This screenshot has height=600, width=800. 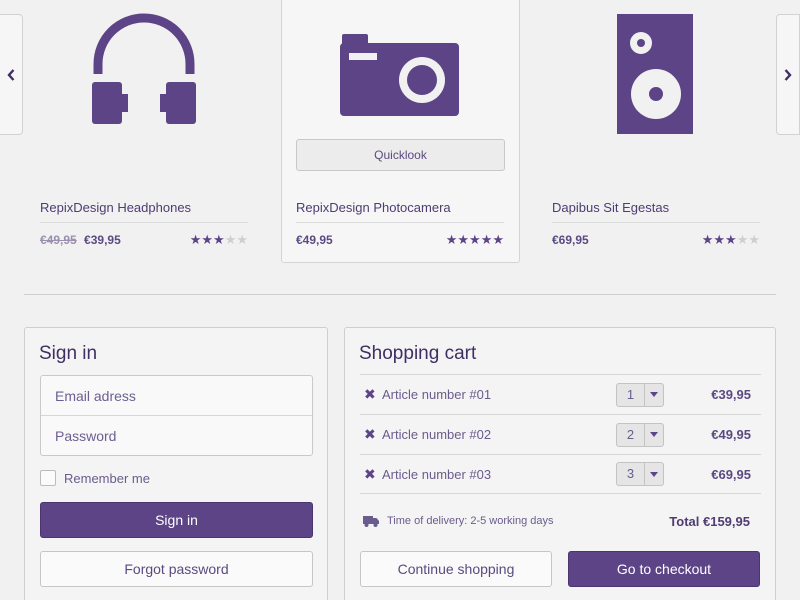 What do you see at coordinates (107, 478) in the screenshot?
I see `remember-label: Remember me` at bounding box center [107, 478].